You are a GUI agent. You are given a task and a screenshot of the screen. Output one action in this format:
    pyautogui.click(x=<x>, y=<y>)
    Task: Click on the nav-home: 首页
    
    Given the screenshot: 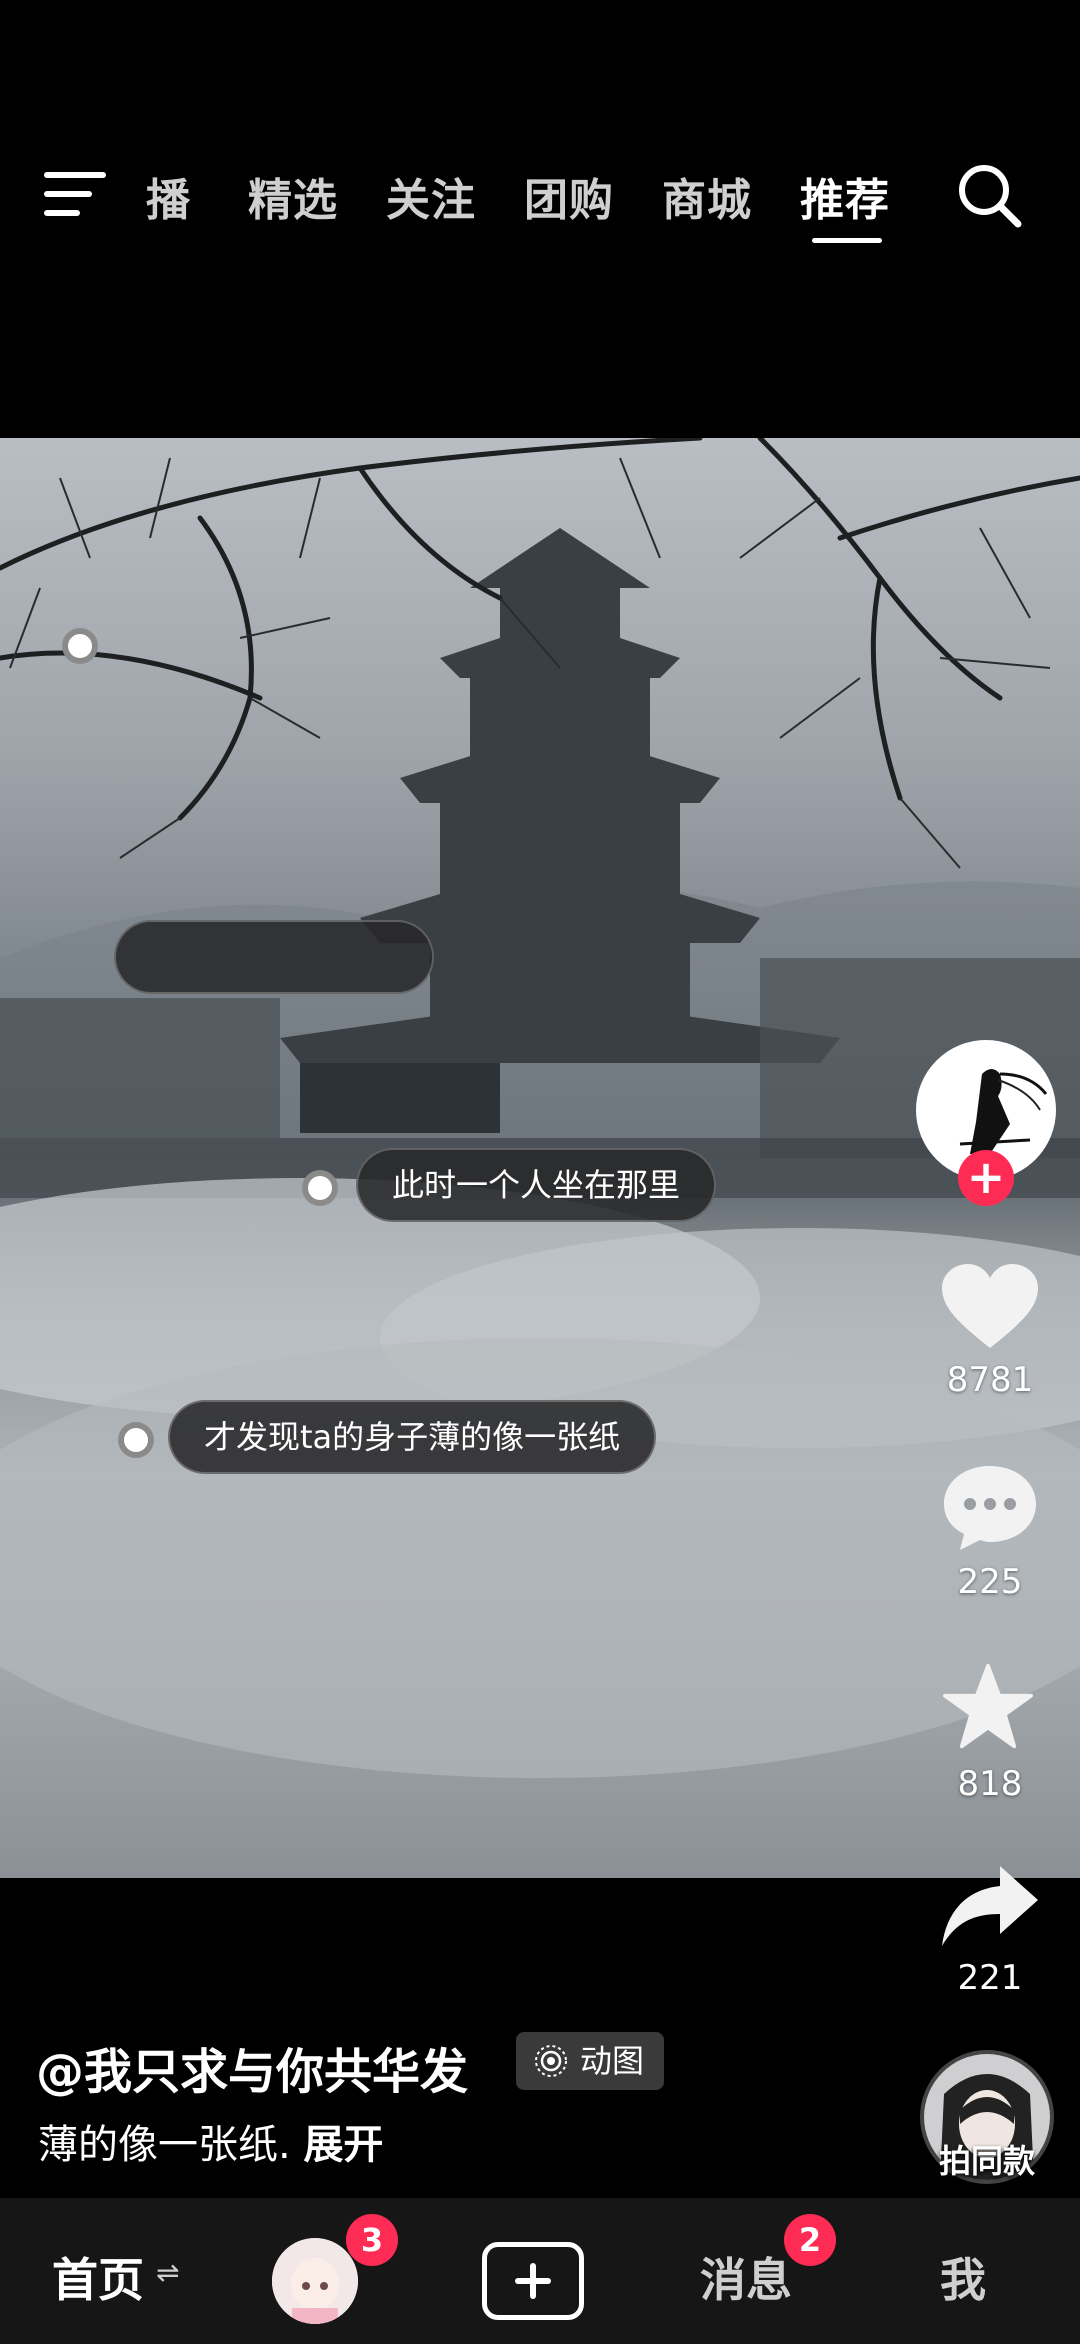 What is the action you would take?
    pyautogui.click(x=98, y=2277)
    